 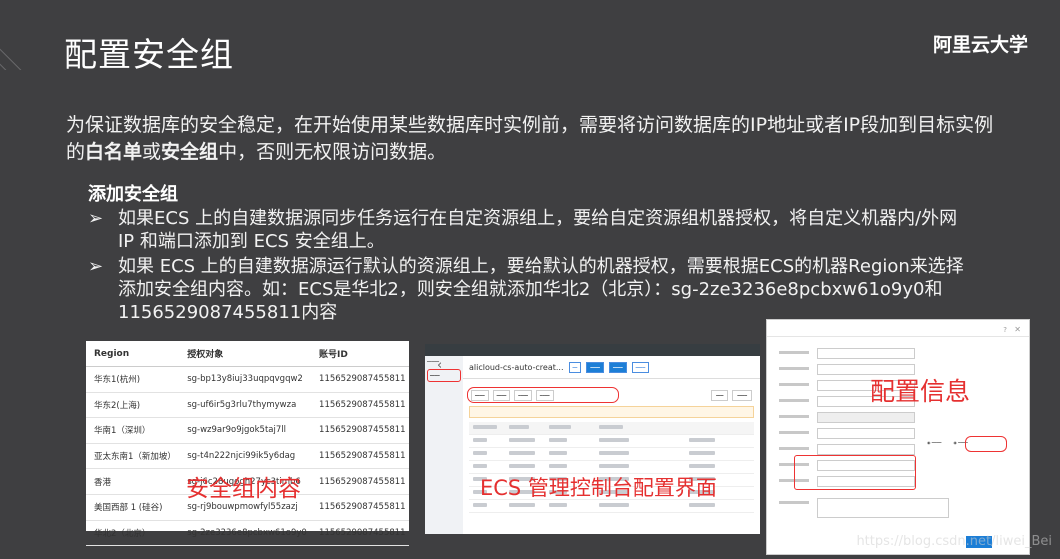 I want to click on dialog-header: ? ✕, so click(x=898, y=328).